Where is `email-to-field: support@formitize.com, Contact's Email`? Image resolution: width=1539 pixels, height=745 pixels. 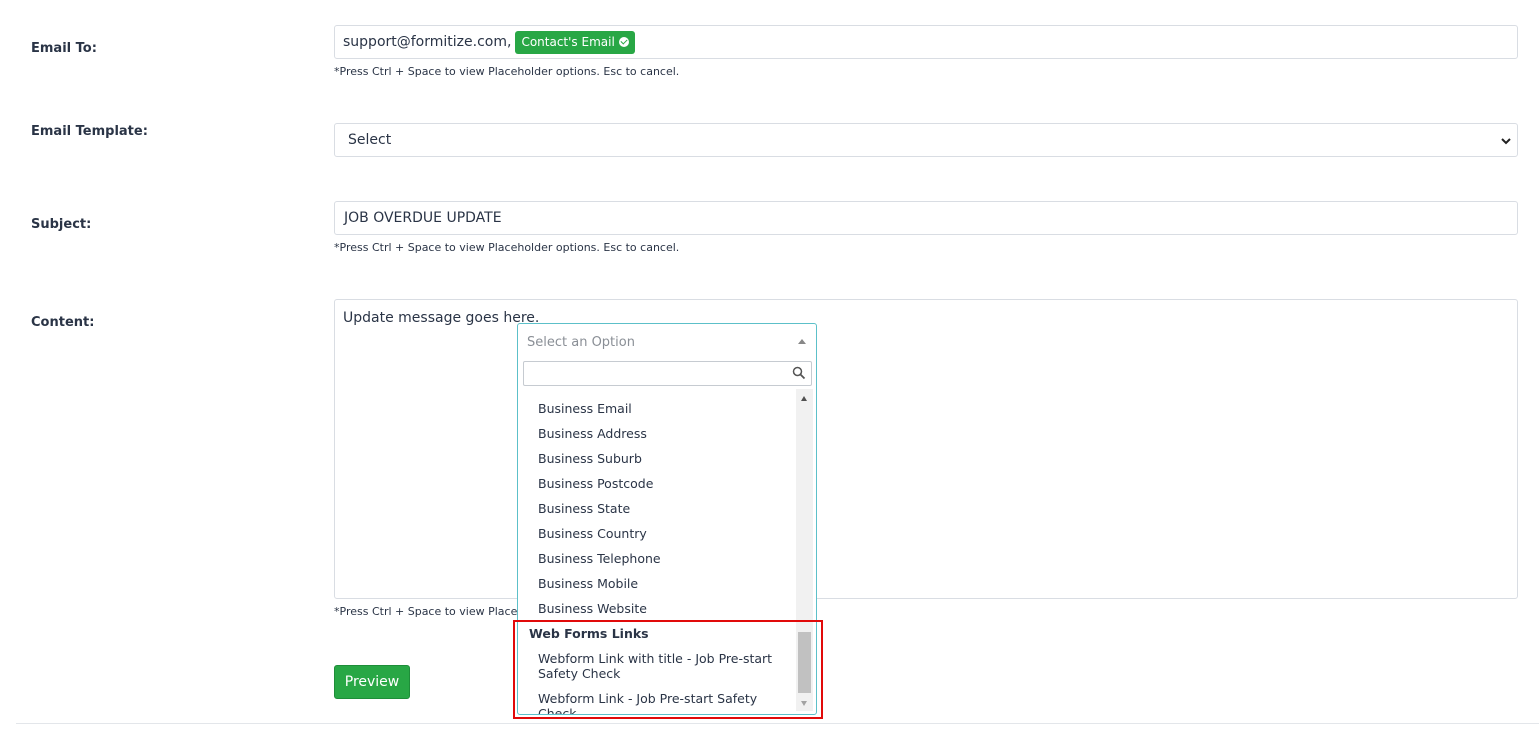 email-to-field: support@formitize.com, Contact's Email is located at coordinates (926, 42).